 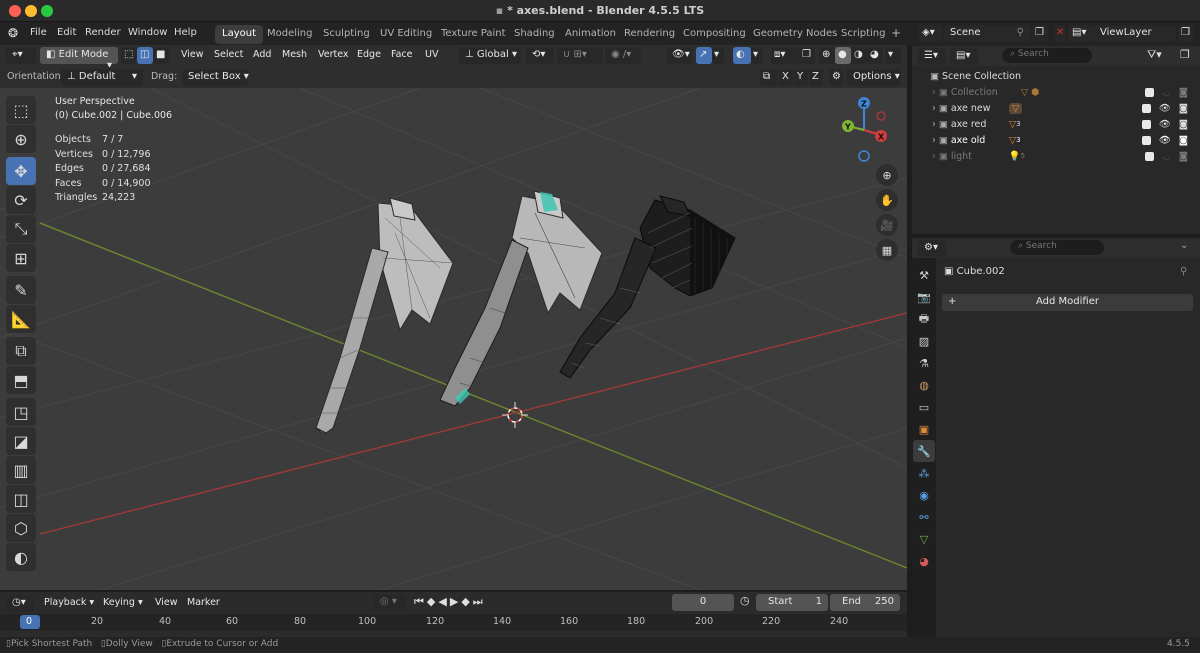 I want to click on timeline-menu-keying: Keying ▾, so click(x=123, y=602).